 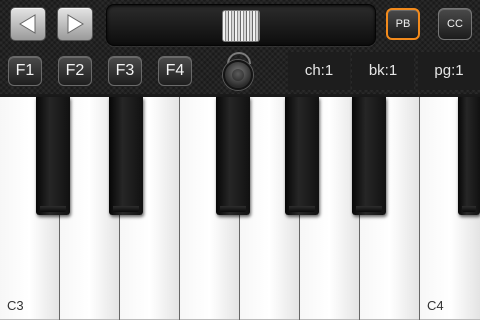 What do you see at coordinates (75, 71) in the screenshot?
I see `f2-button: F2` at bounding box center [75, 71].